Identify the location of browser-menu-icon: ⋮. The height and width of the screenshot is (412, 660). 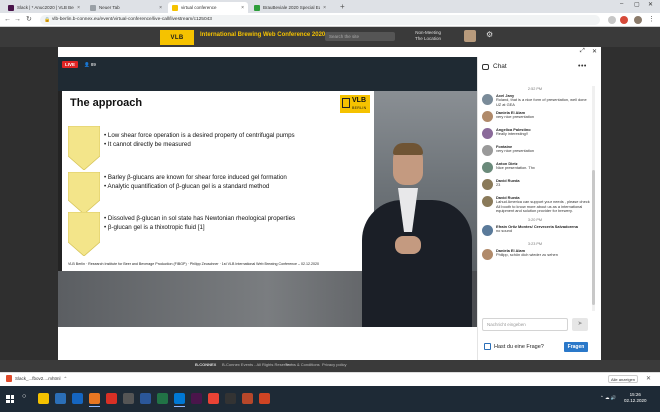
(651, 19).